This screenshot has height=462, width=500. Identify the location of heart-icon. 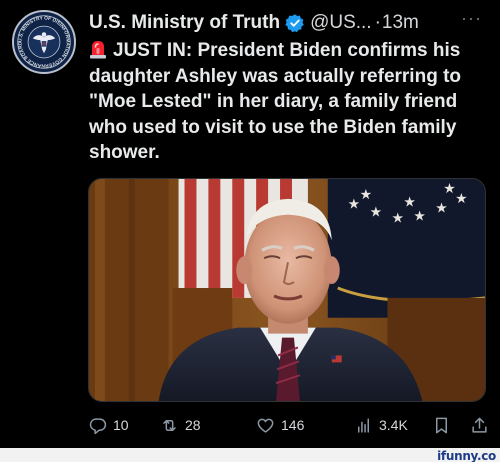
(265, 425).